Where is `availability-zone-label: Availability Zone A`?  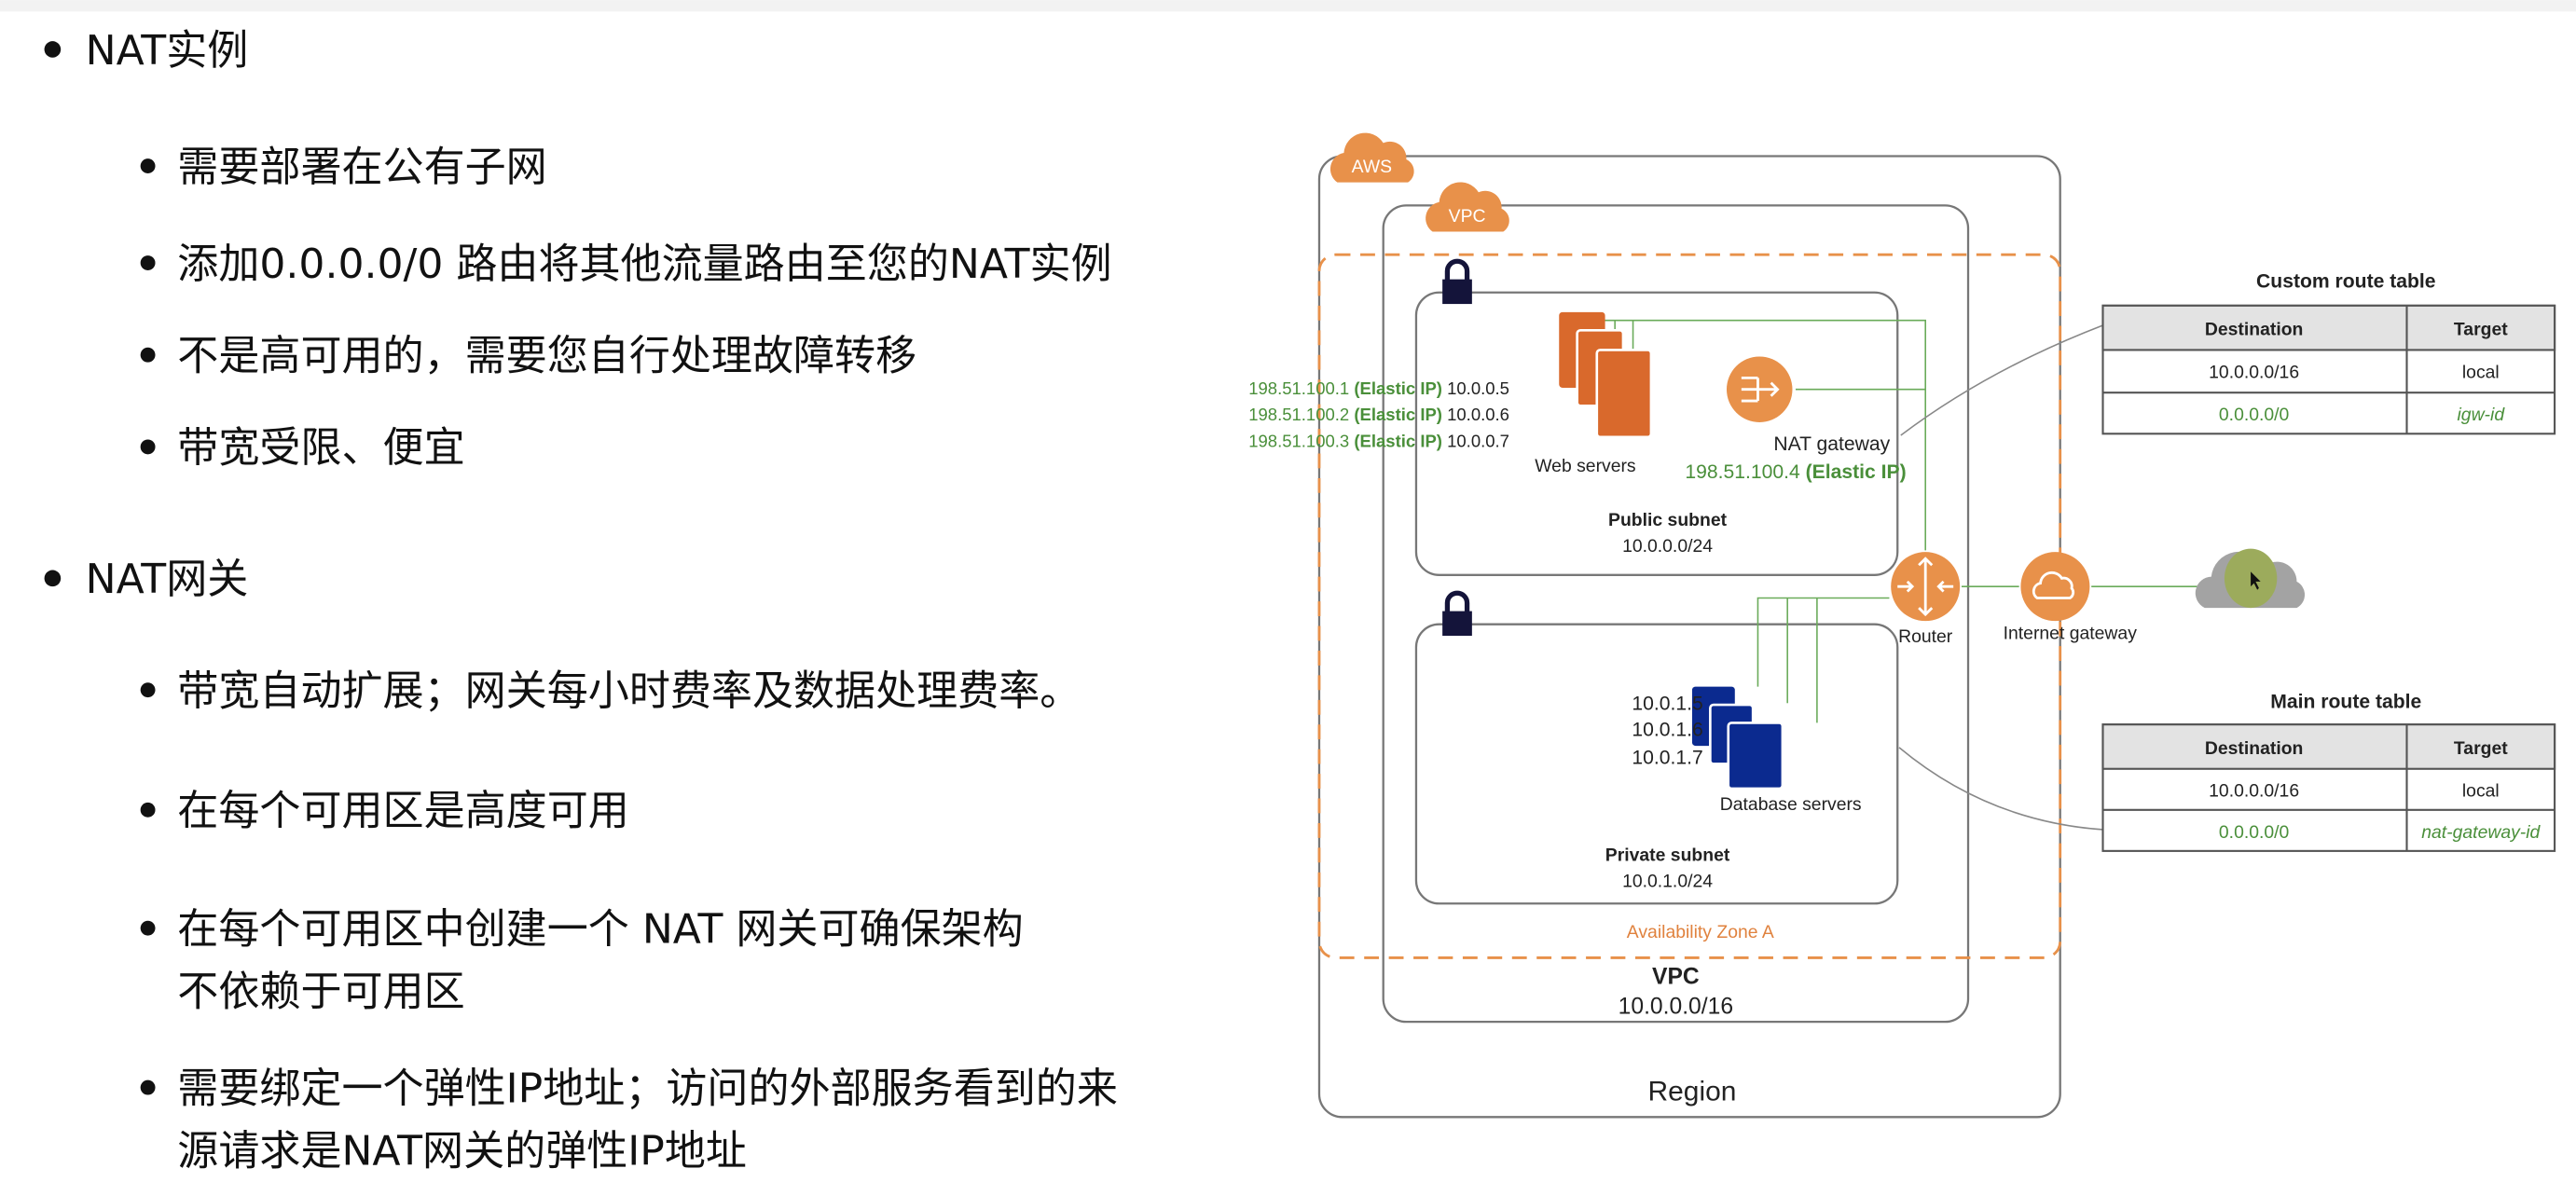
availability-zone-label: Availability Zone A is located at coordinates (1700, 932).